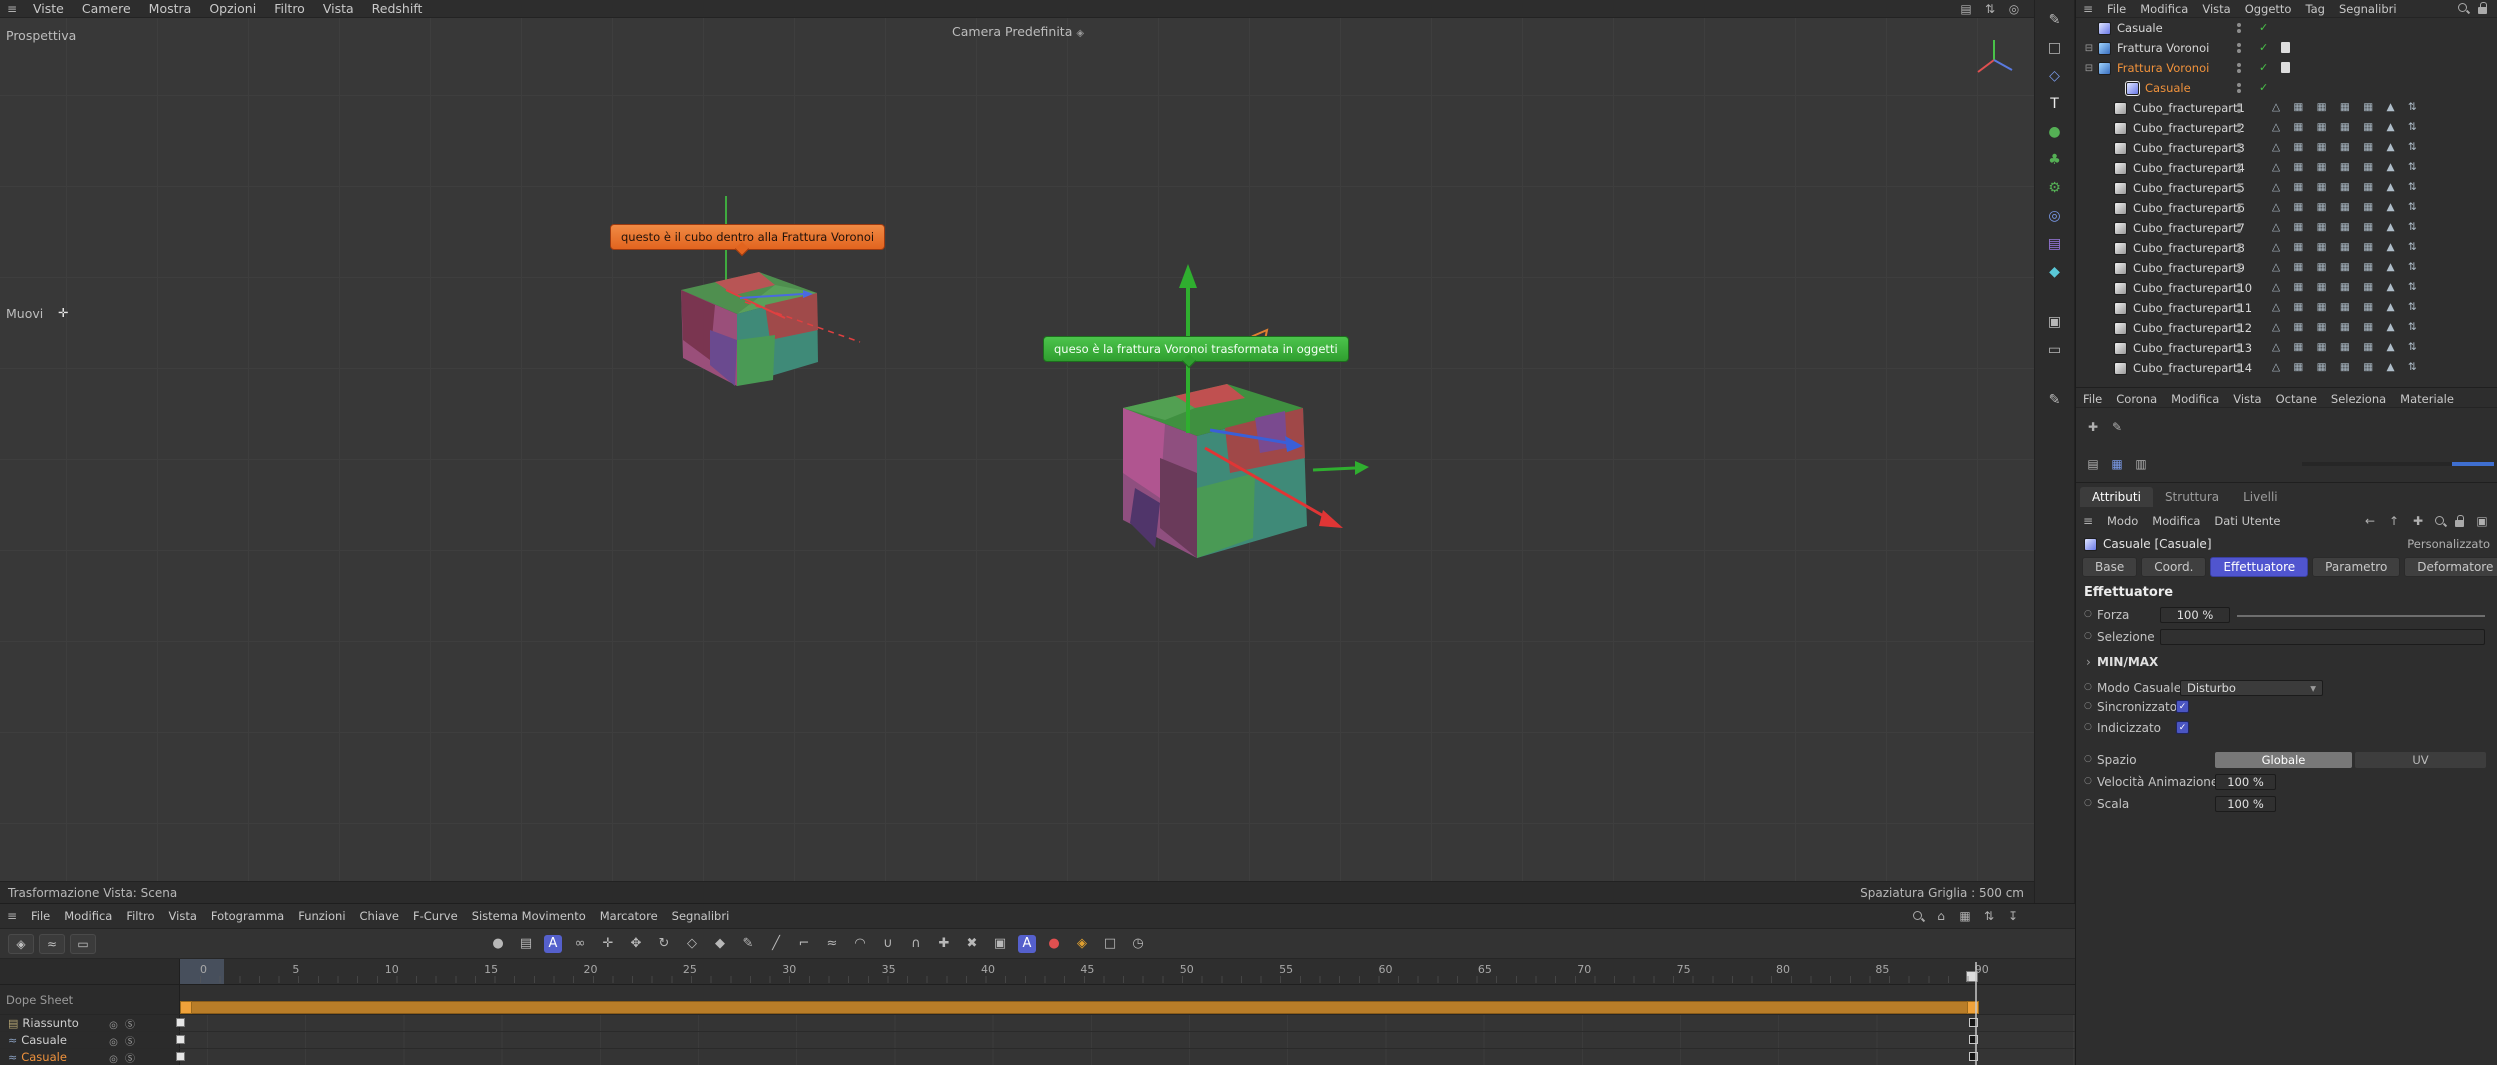 This screenshot has width=2497, height=1065. What do you see at coordinates (2013, 916) in the screenshot?
I see `save-icon: ↧` at bounding box center [2013, 916].